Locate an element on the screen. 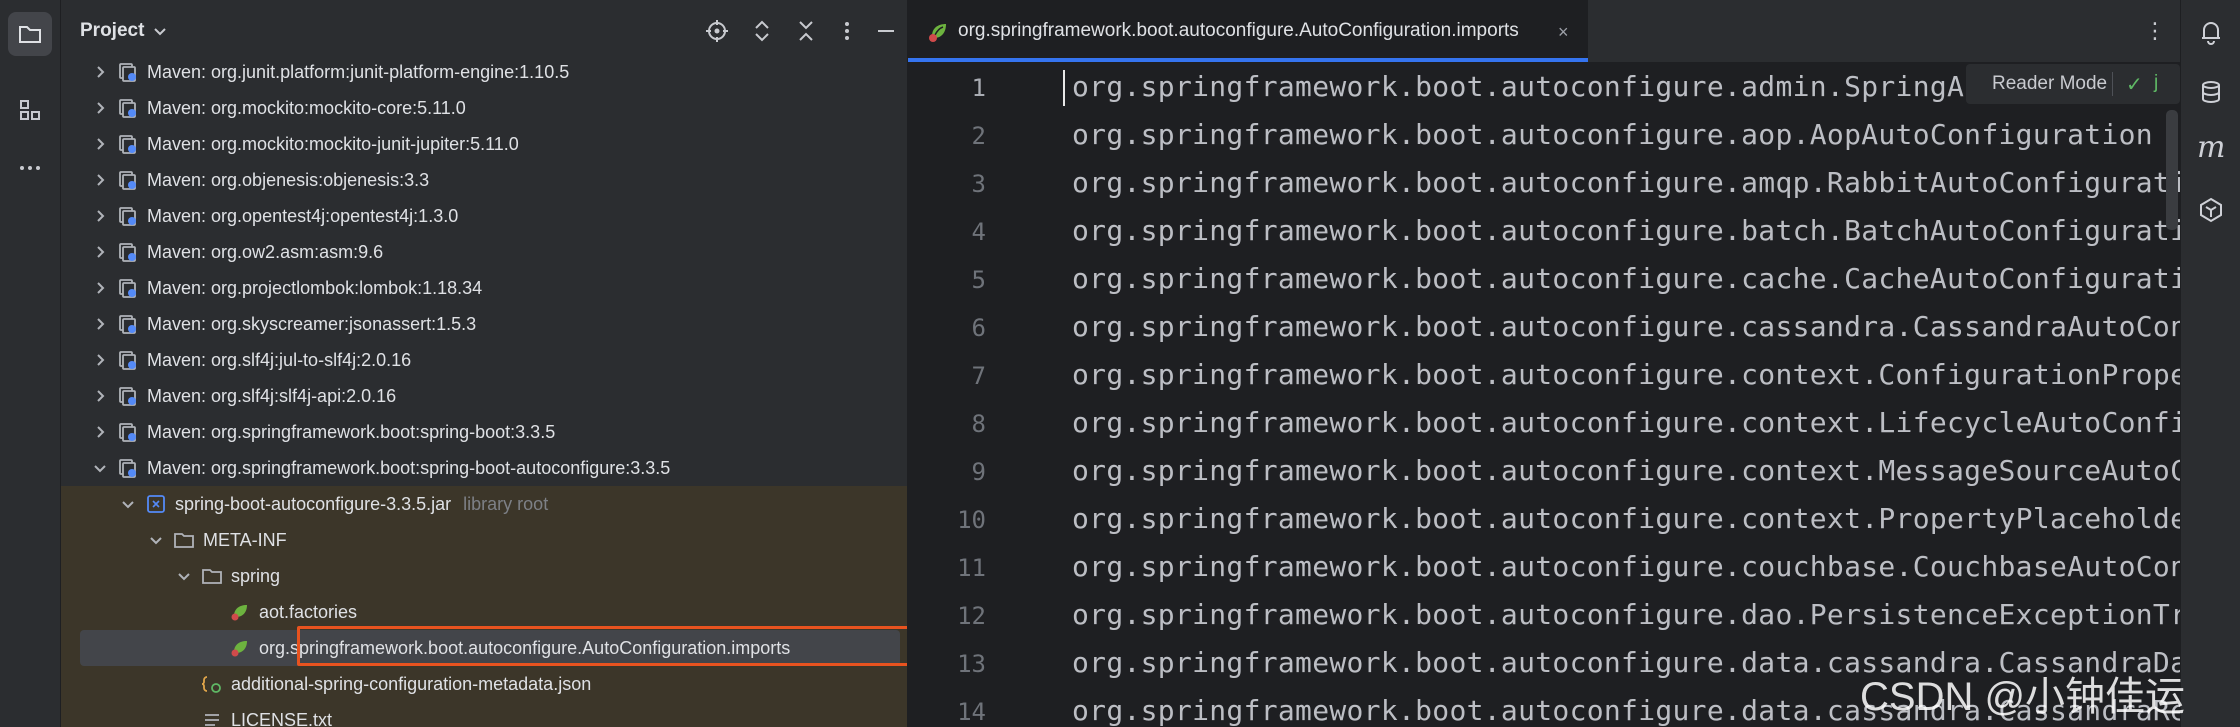  project-tool-button is located at coordinates (30, 34).